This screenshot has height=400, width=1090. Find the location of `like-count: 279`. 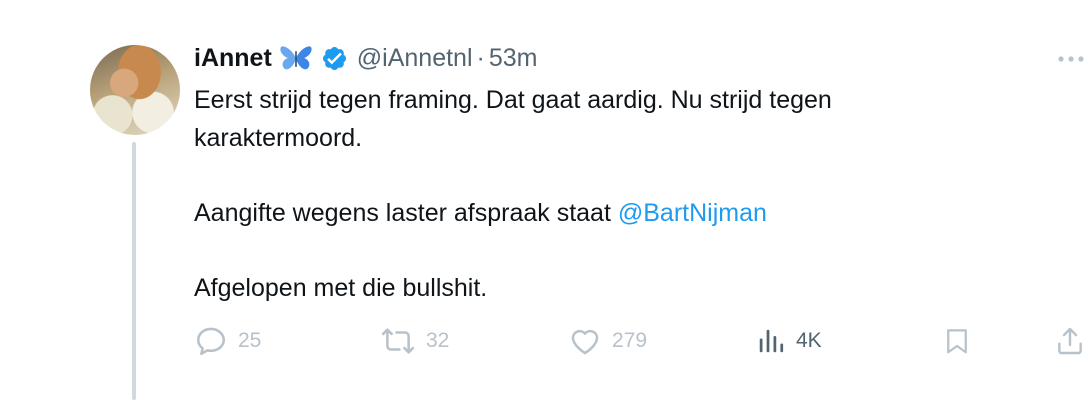

like-count: 279 is located at coordinates (630, 340).